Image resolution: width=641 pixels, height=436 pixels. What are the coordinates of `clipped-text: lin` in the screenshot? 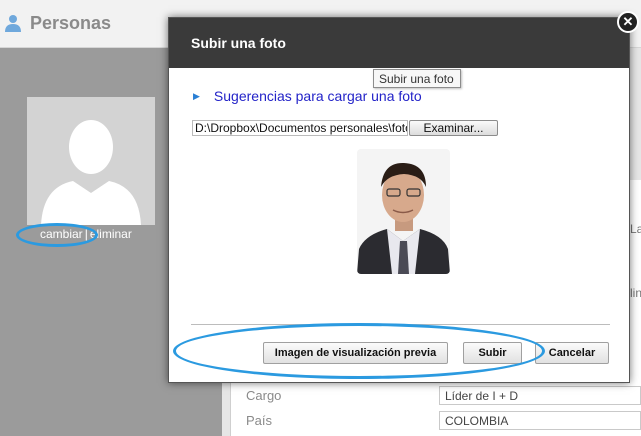 It's located at (635, 293).